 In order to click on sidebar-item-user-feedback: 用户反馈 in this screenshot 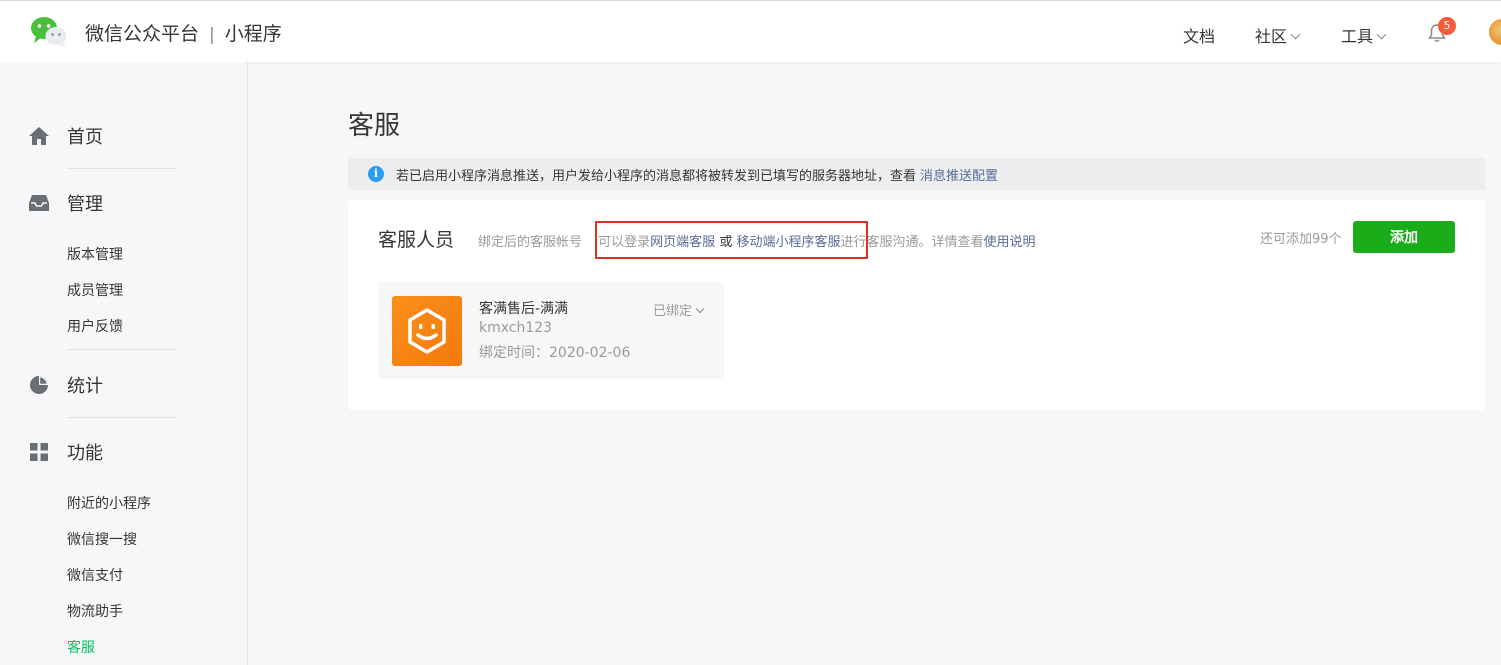, I will do `click(95, 326)`.